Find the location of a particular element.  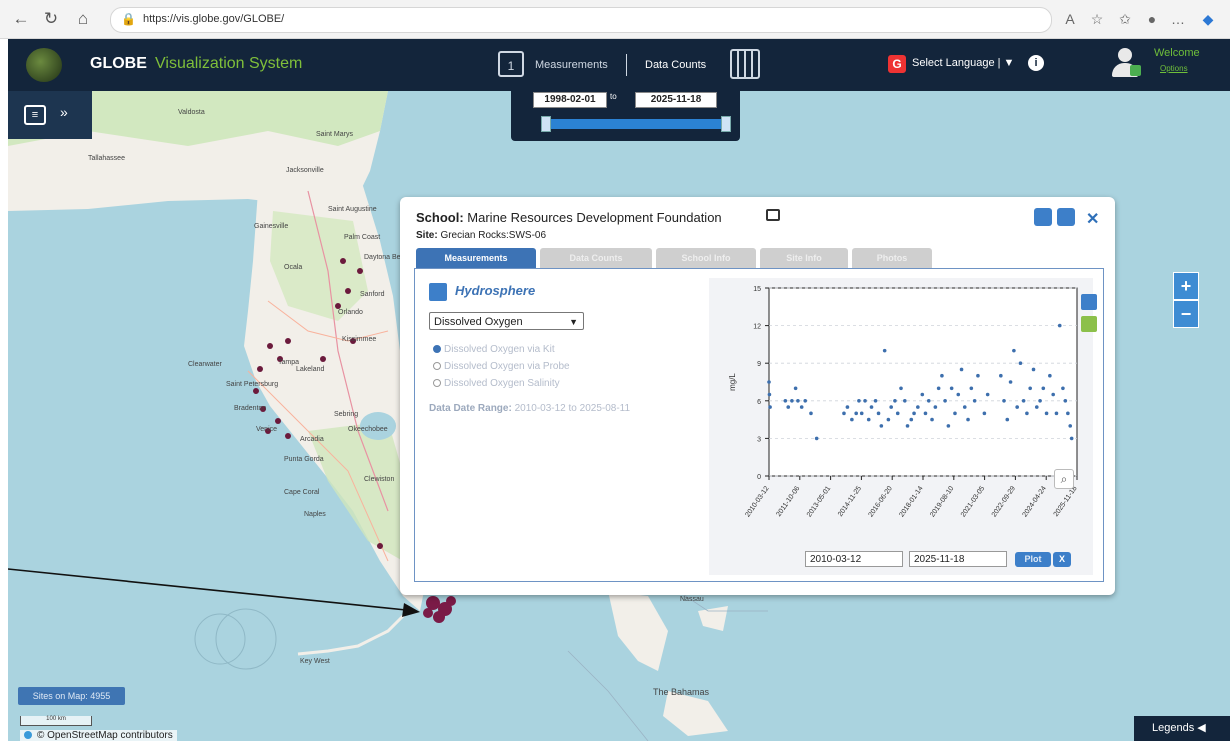

tab-data-counts: Data Counts is located at coordinates (596, 258).